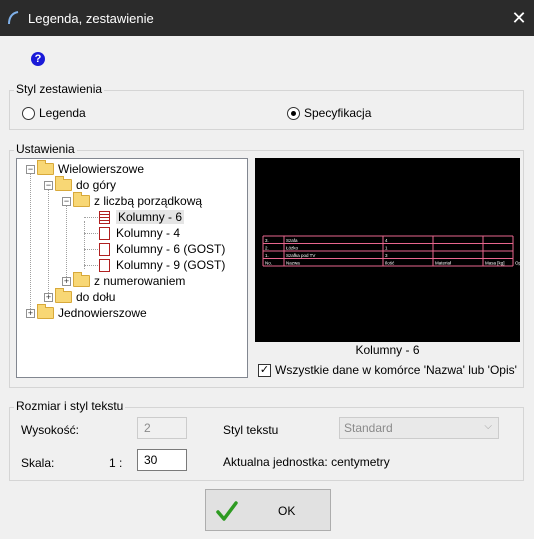 The image size is (534, 539). Describe the element at coordinates (38, 59) in the screenshot. I see `help-icon: ?` at that location.